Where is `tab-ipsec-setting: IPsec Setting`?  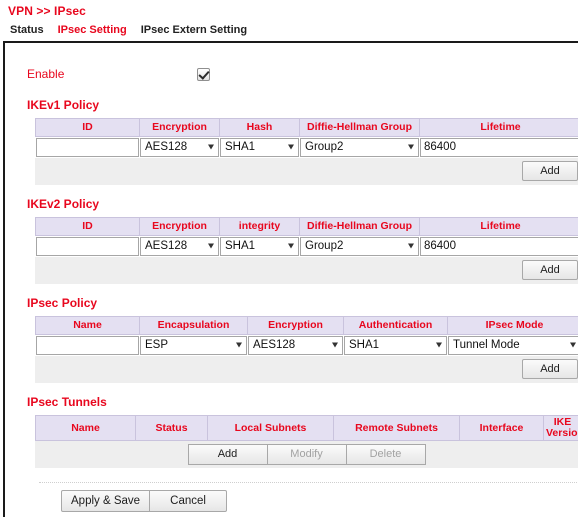
tab-ipsec-setting: IPsec Setting is located at coordinates (92, 30).